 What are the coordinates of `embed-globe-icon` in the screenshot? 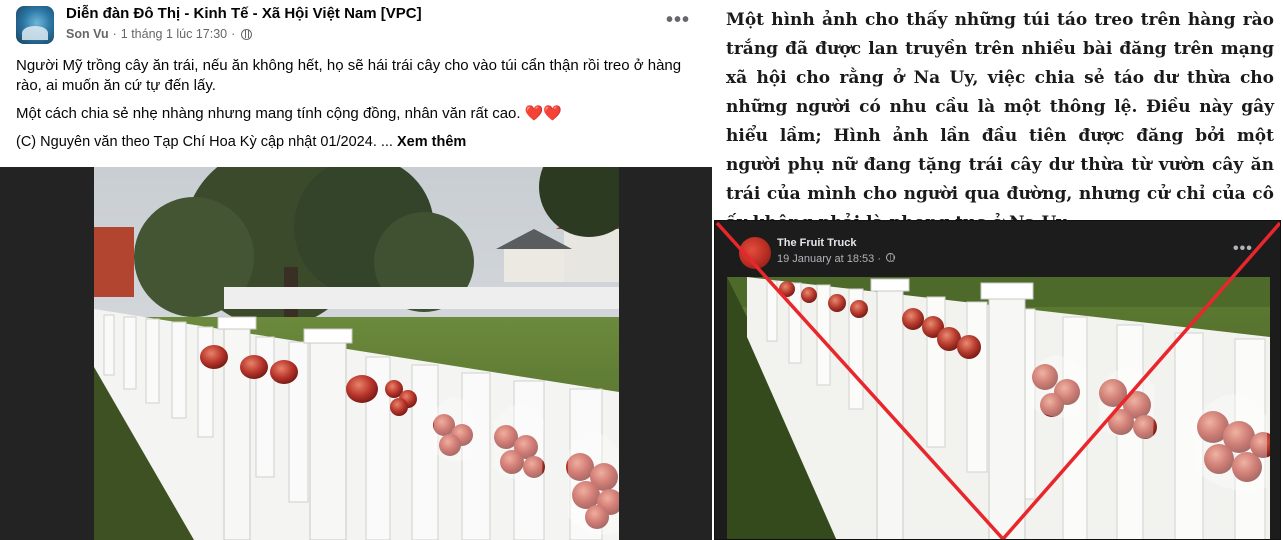 It's located at (891, 257).